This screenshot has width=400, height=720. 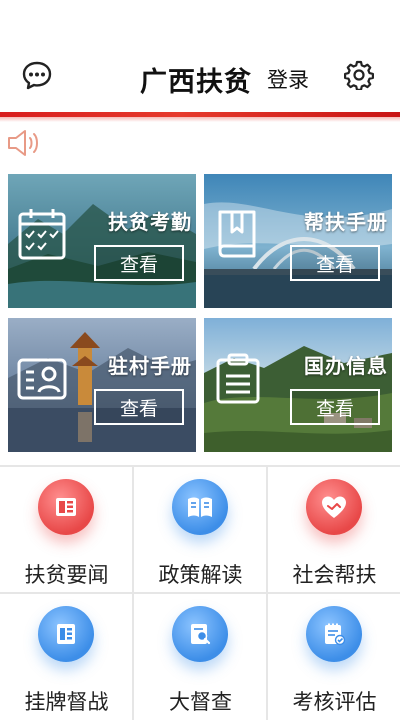 I want to click on card-title: 帮扶手册, so click(x=346, y=222).